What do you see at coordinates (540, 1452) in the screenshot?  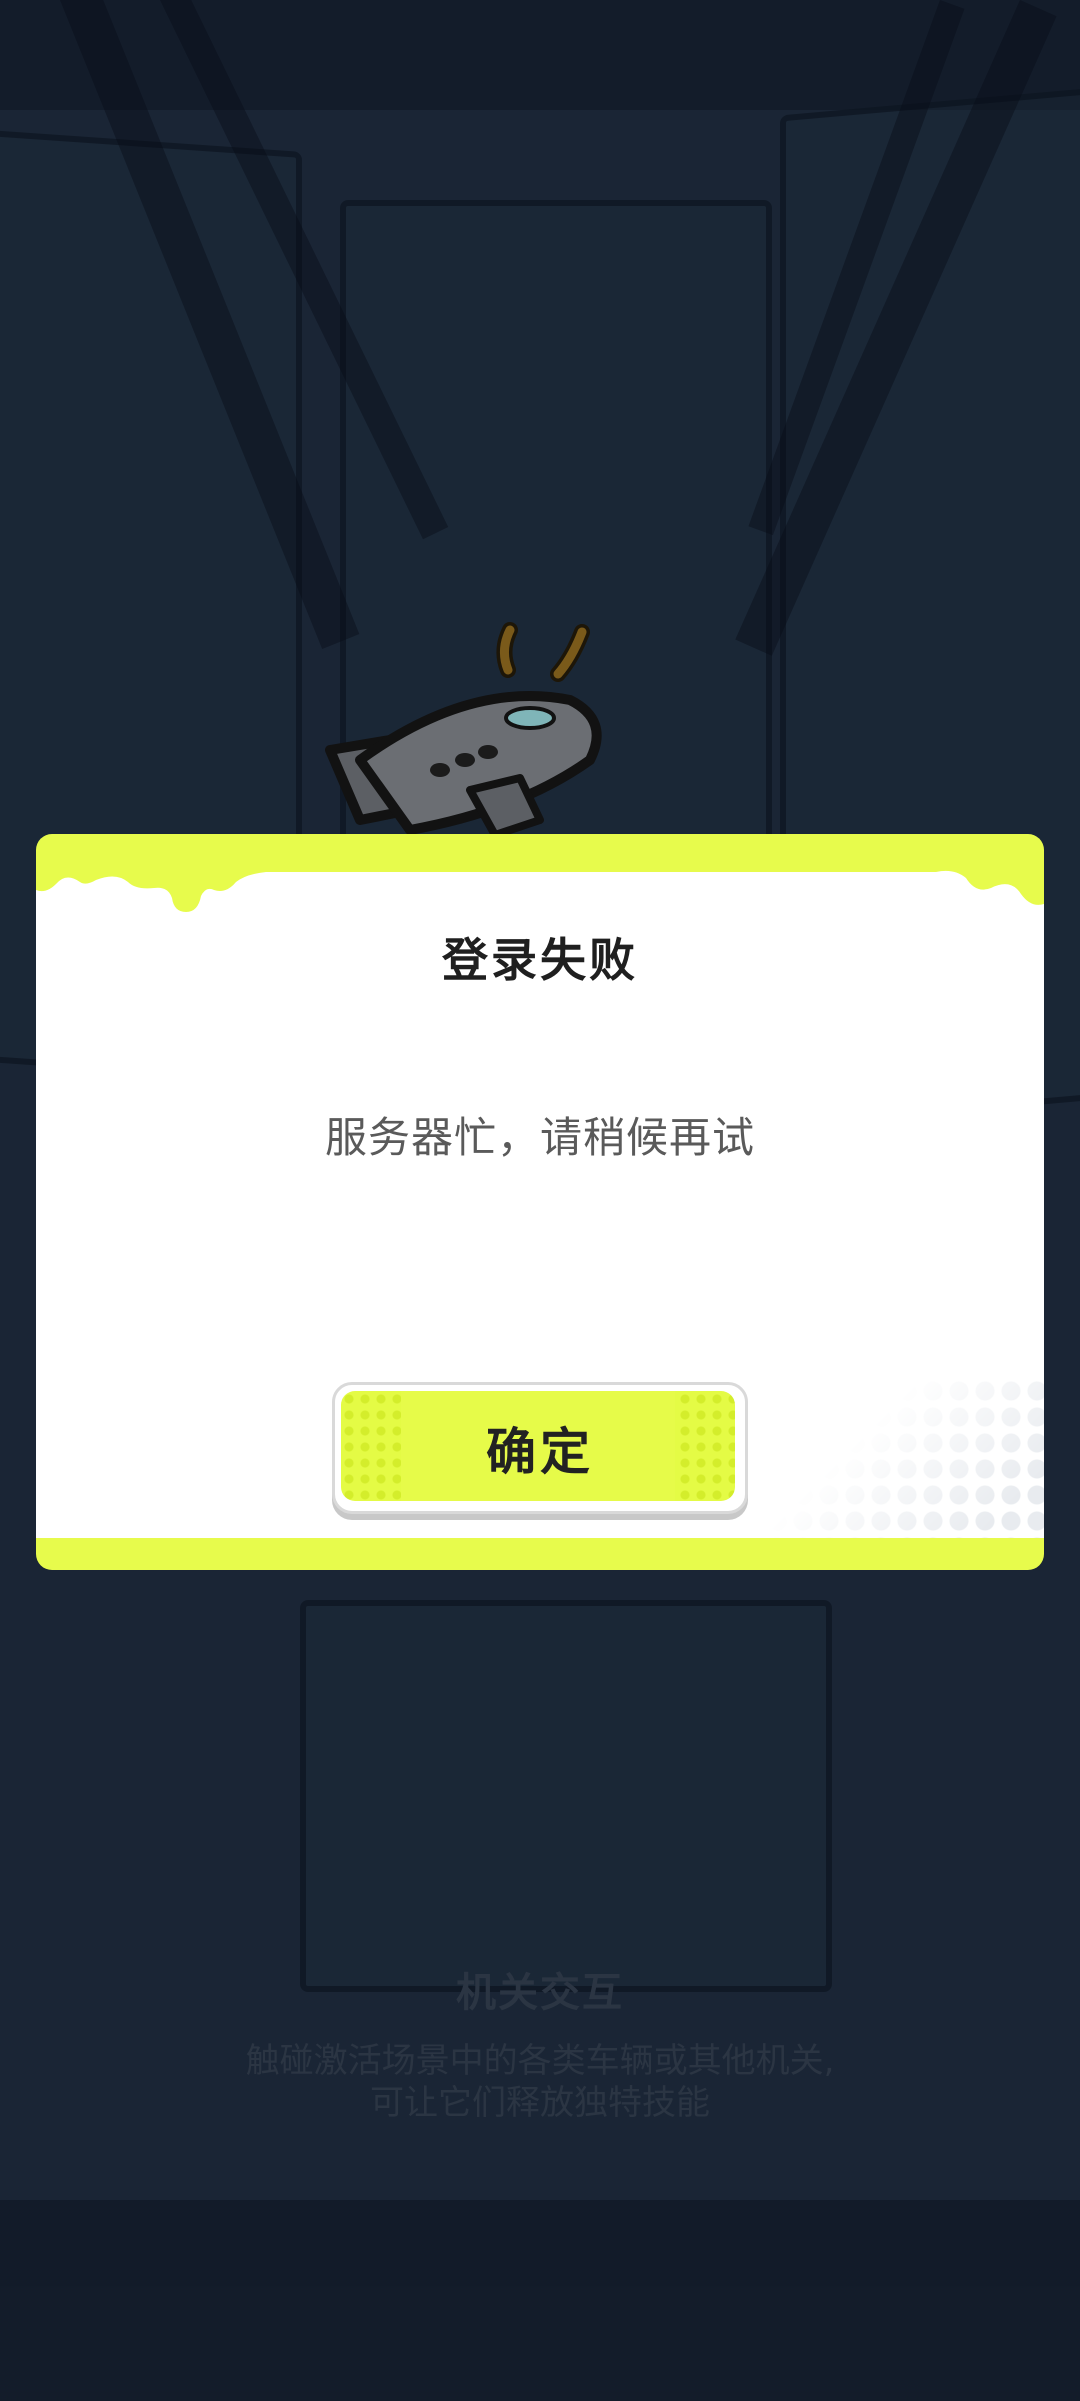 I see `confirm-button-label: 确定` at bounding box center [540, 1452].